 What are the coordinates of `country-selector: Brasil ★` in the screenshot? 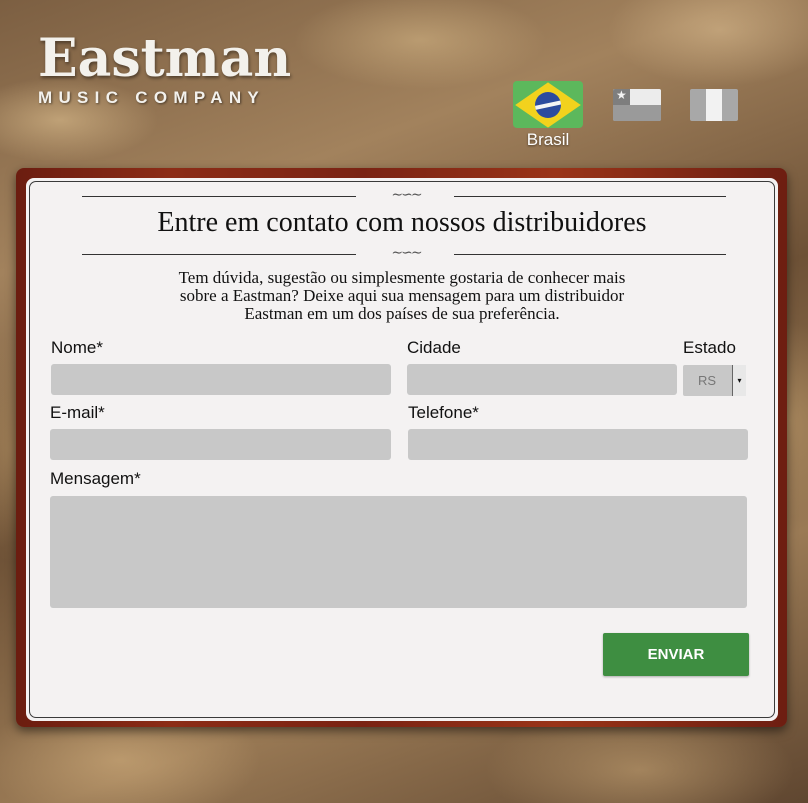 It's located at (628, 116).